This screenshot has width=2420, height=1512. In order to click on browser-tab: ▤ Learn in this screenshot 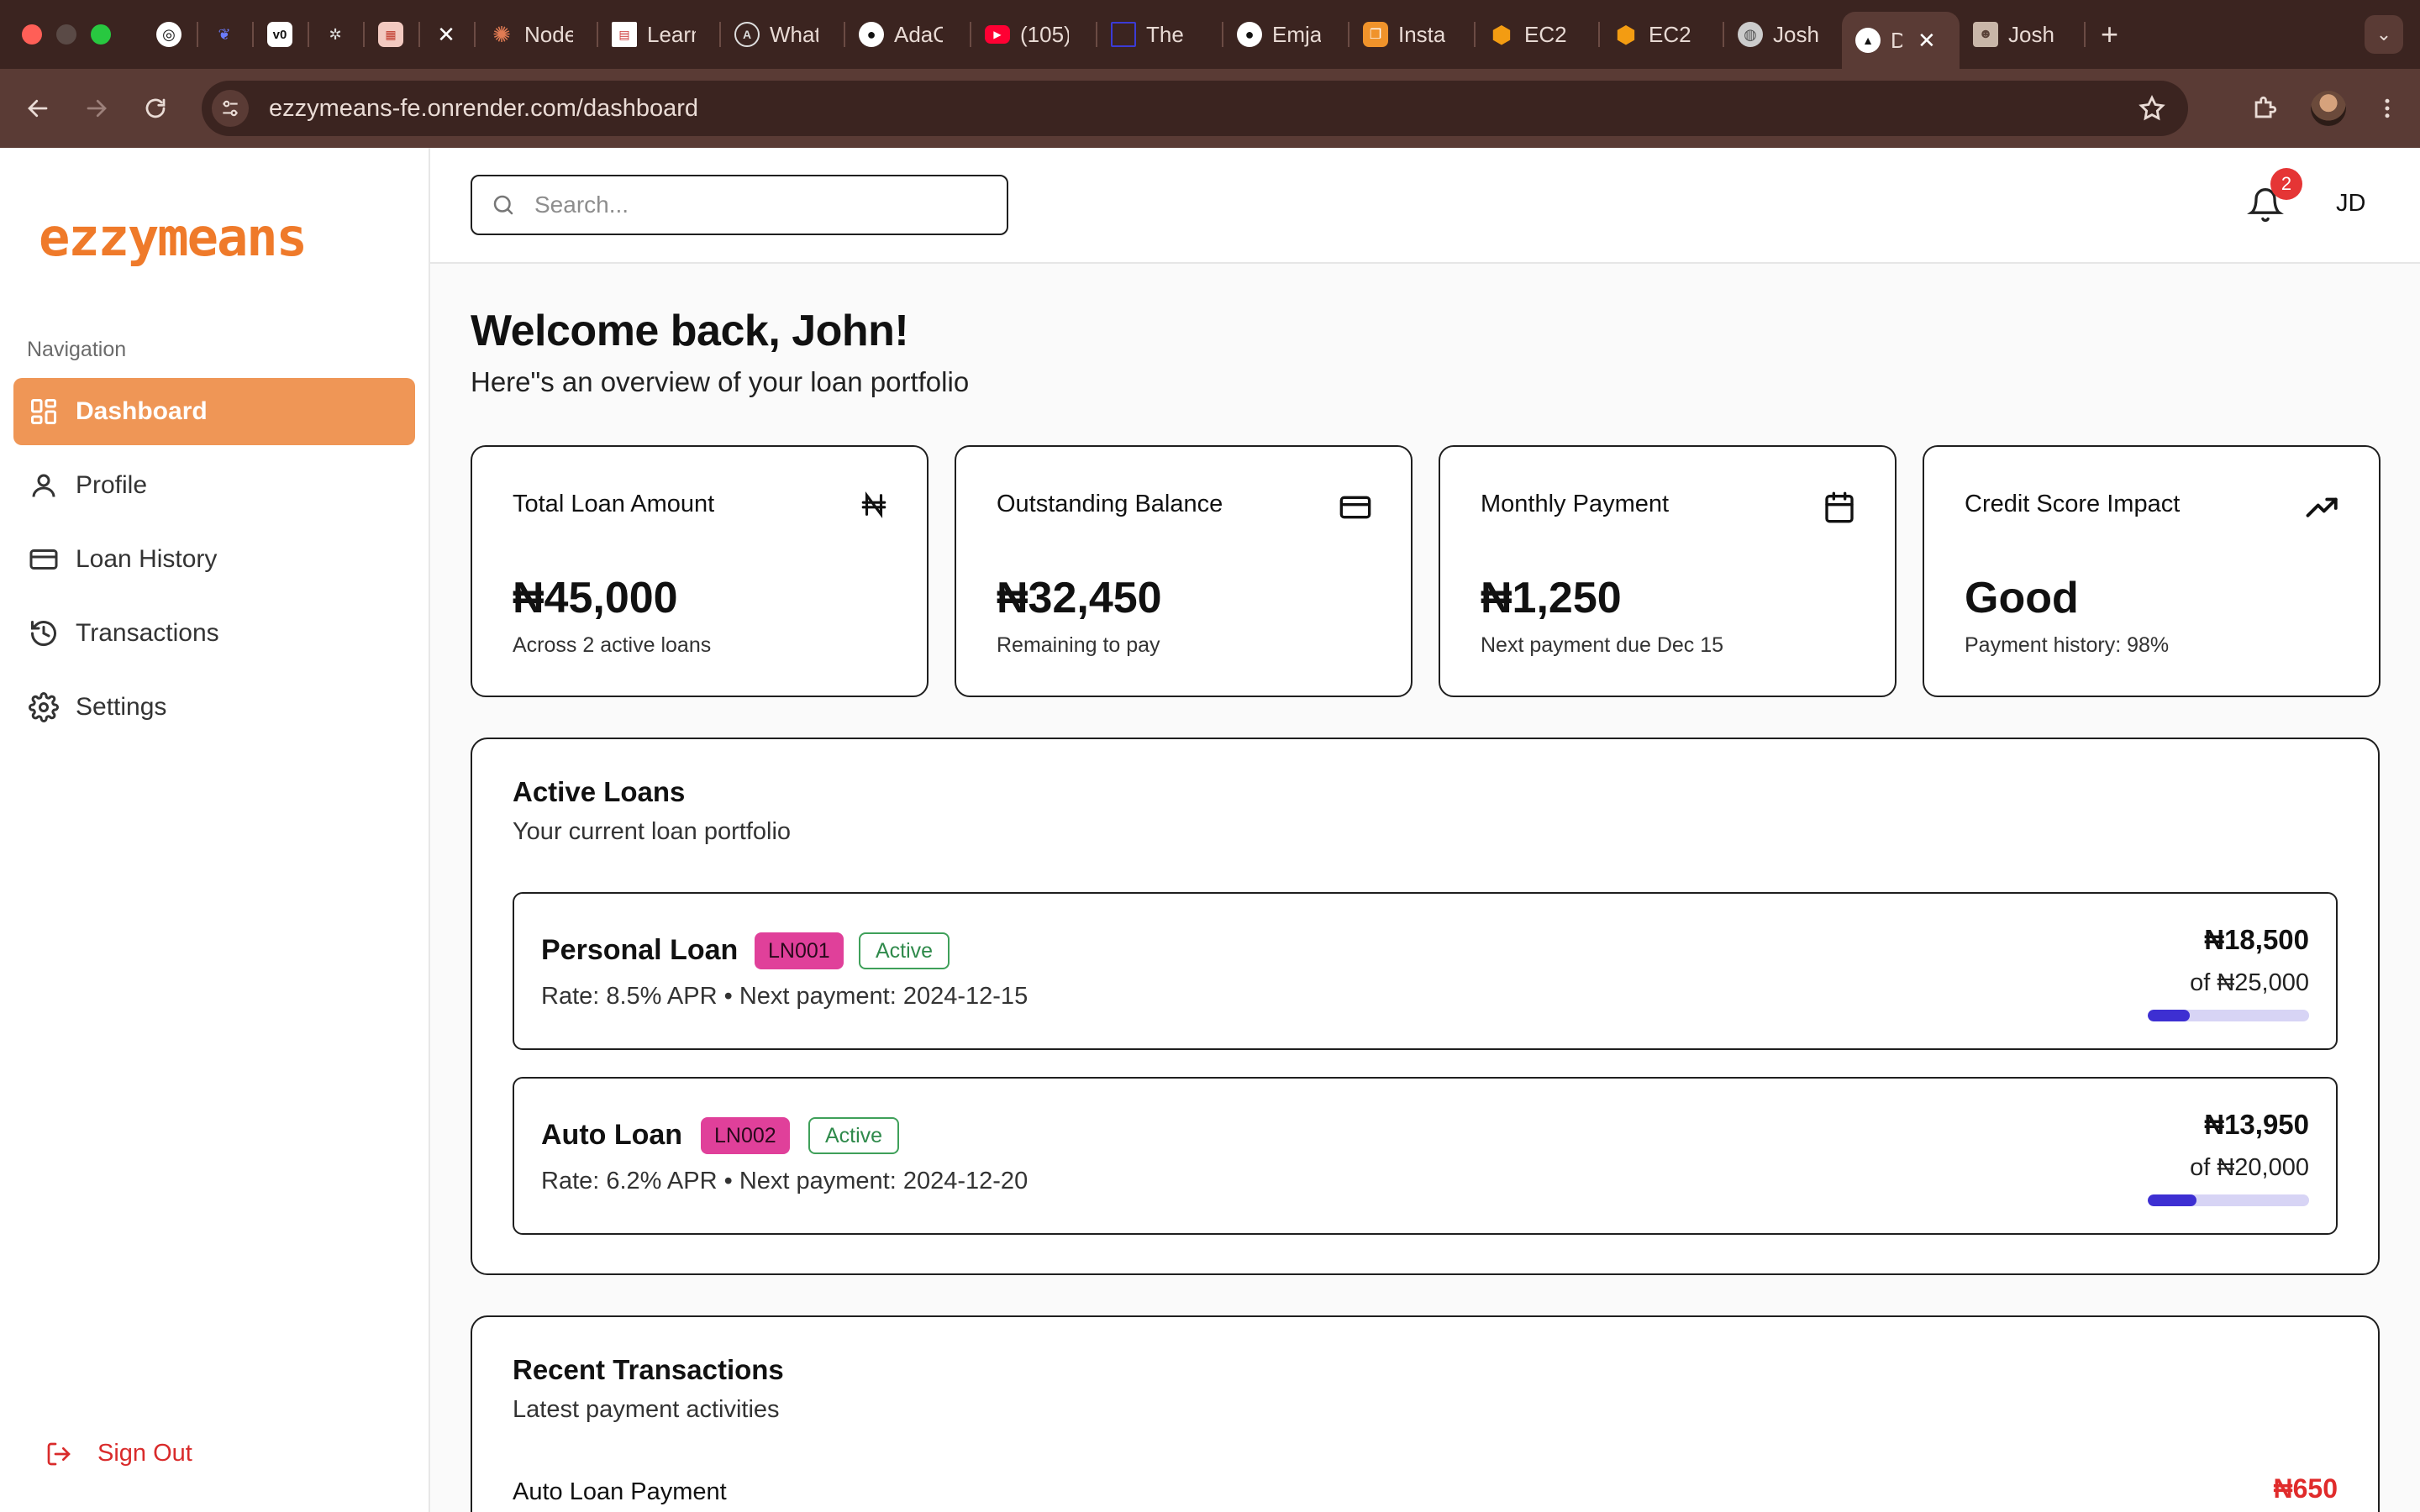, I will do `click(659, 34)`.